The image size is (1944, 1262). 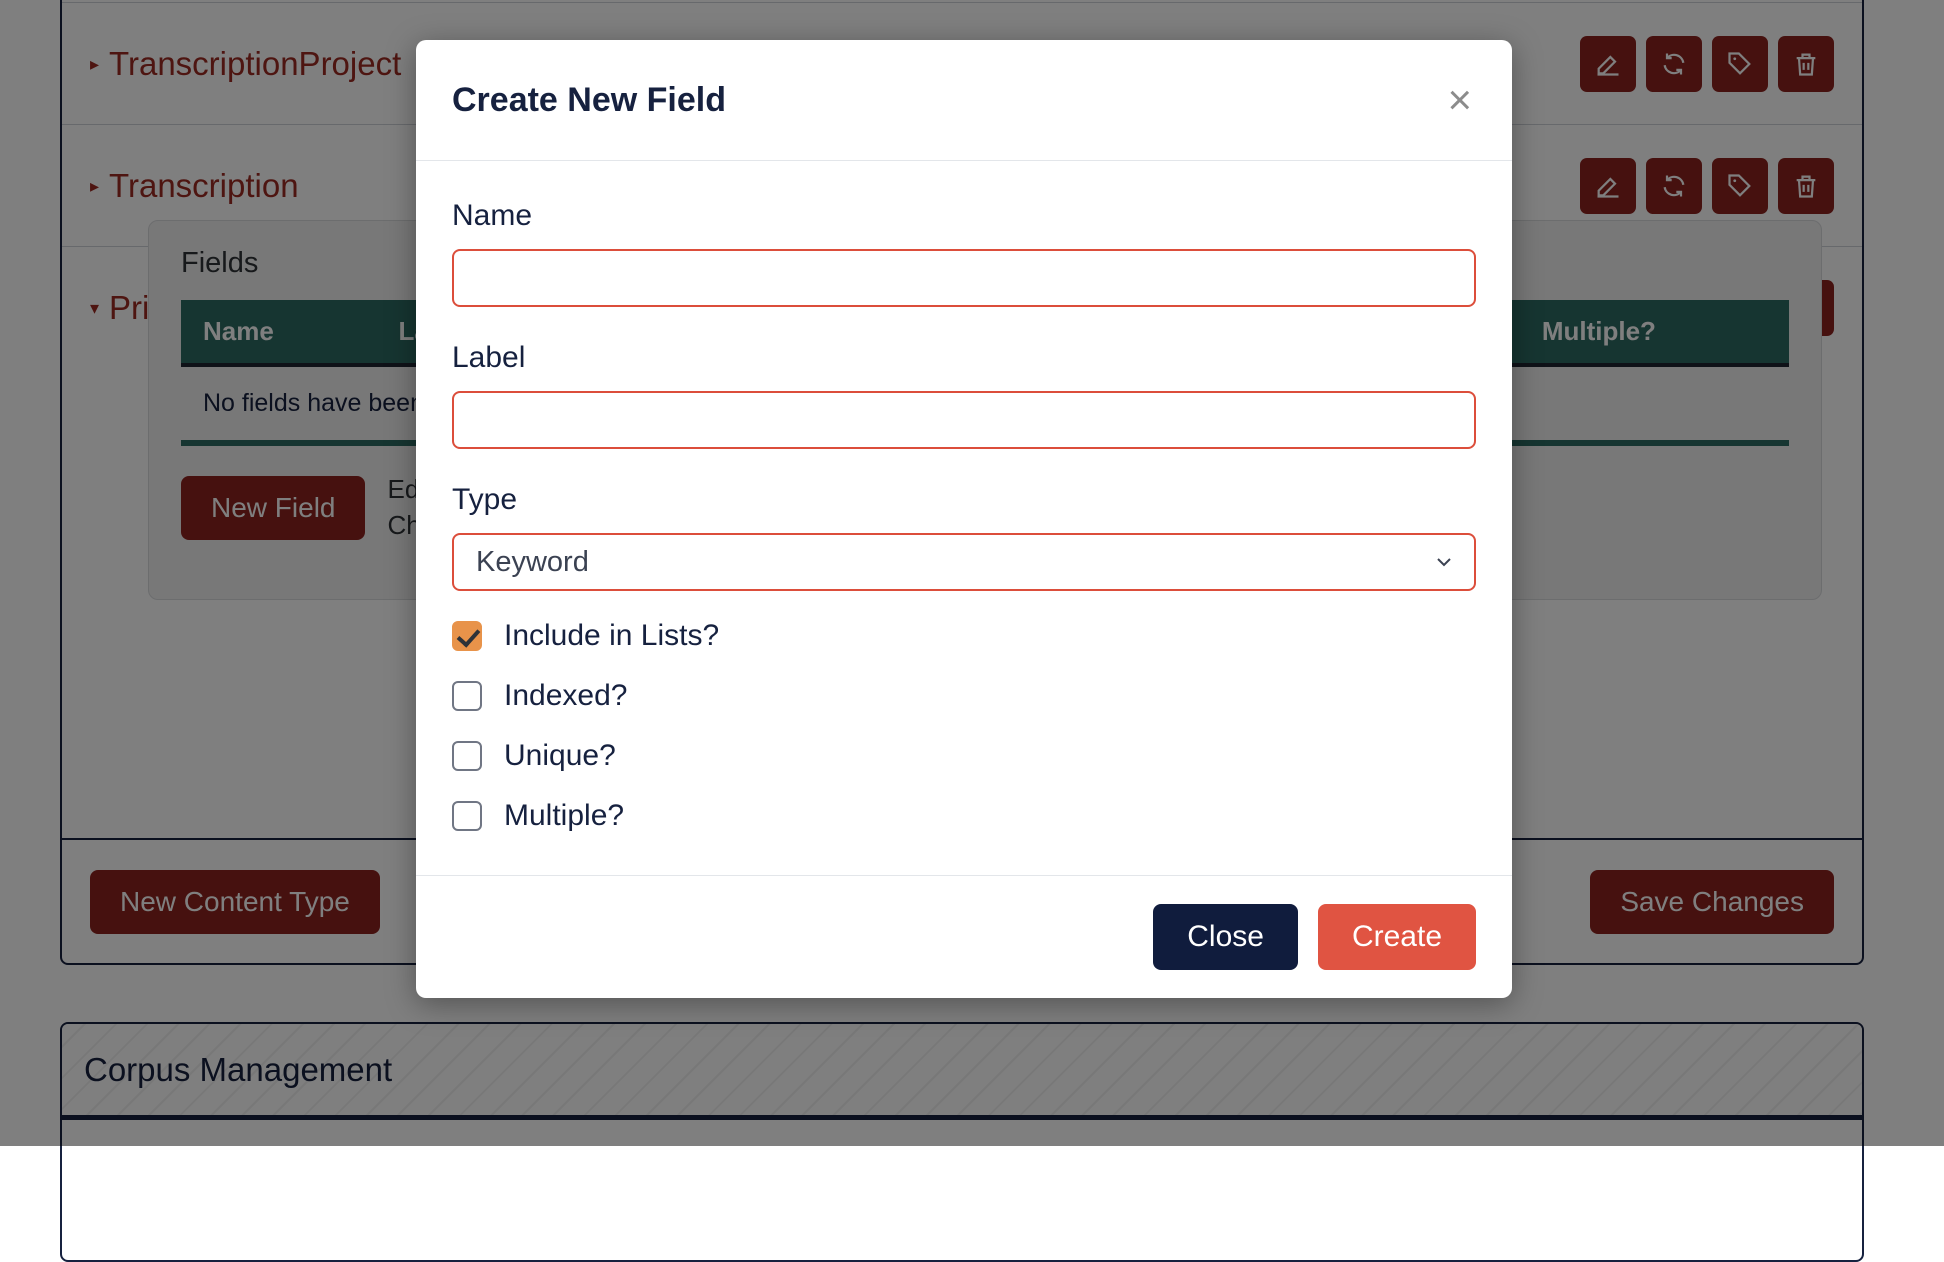 I want to click on type-select: Keyword, so click(x=964, y=562).